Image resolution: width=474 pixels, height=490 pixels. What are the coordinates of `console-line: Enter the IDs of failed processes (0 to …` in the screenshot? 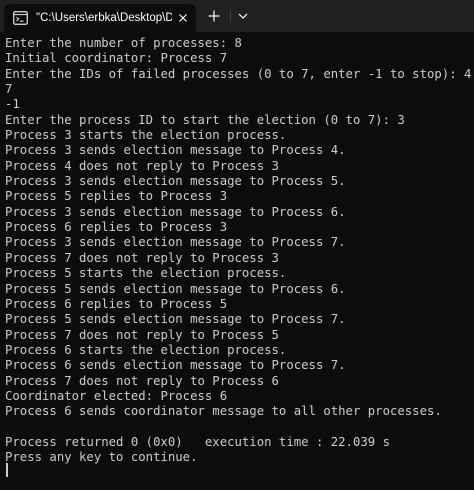 It's located at (238, 73).